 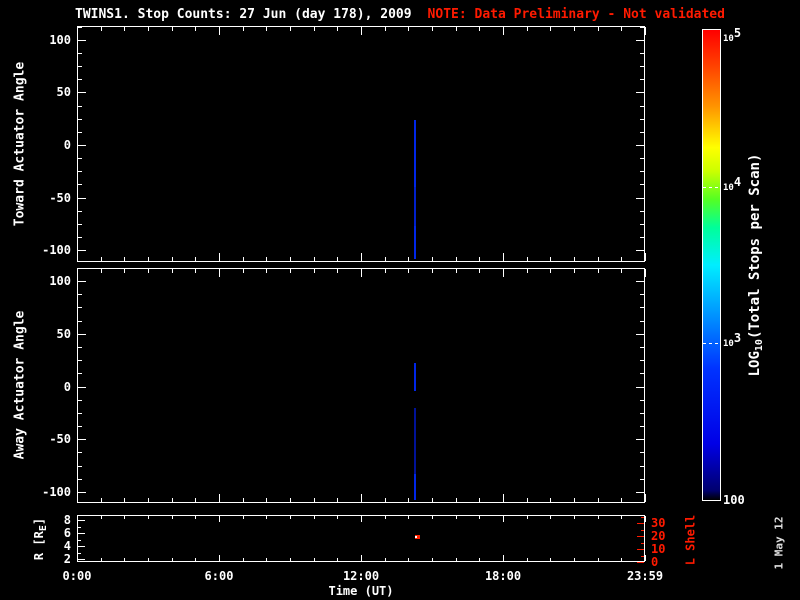 I want to click on colorbar-tick-label: 104, so click(x=732, y=185).